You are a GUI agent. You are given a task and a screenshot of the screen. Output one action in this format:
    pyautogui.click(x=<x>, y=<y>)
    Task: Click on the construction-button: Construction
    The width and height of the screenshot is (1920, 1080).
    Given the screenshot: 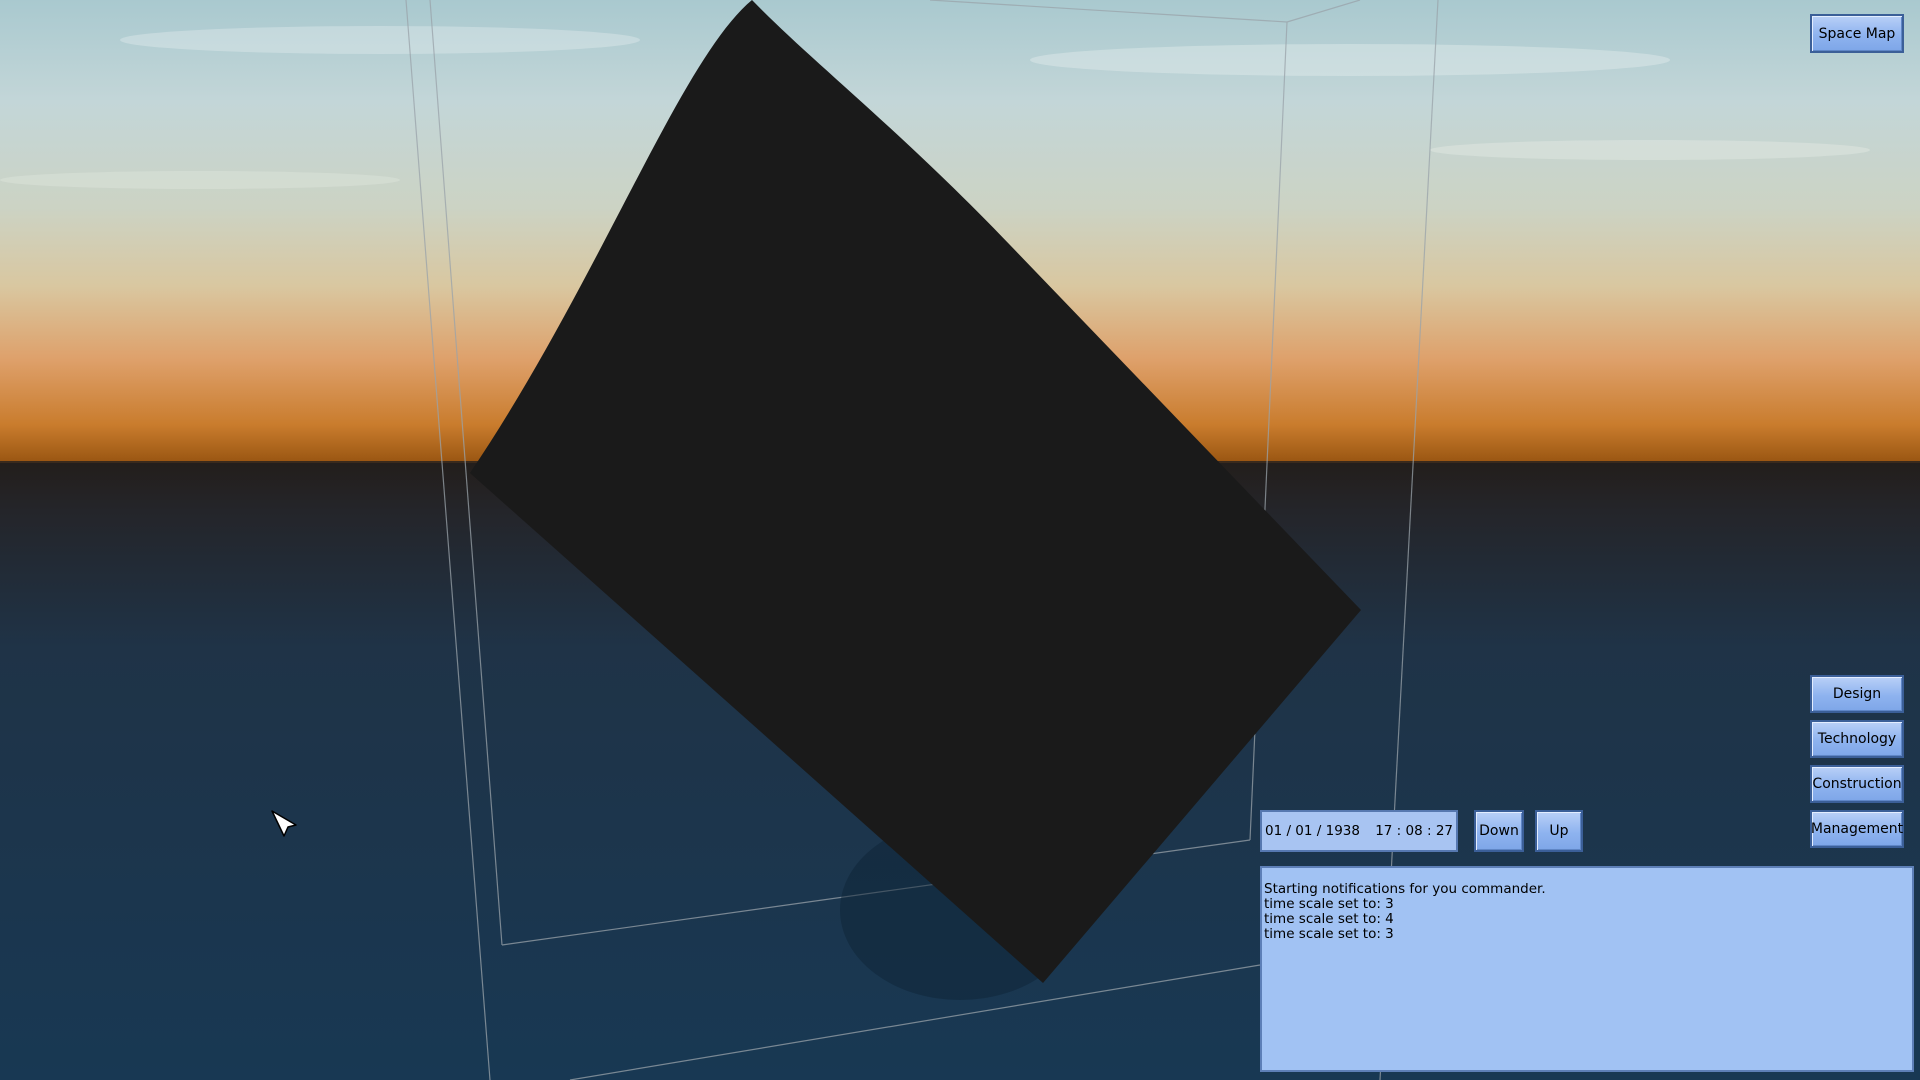 What is the action you would take?
    pyautogui.click(x=1857, y=784)
    